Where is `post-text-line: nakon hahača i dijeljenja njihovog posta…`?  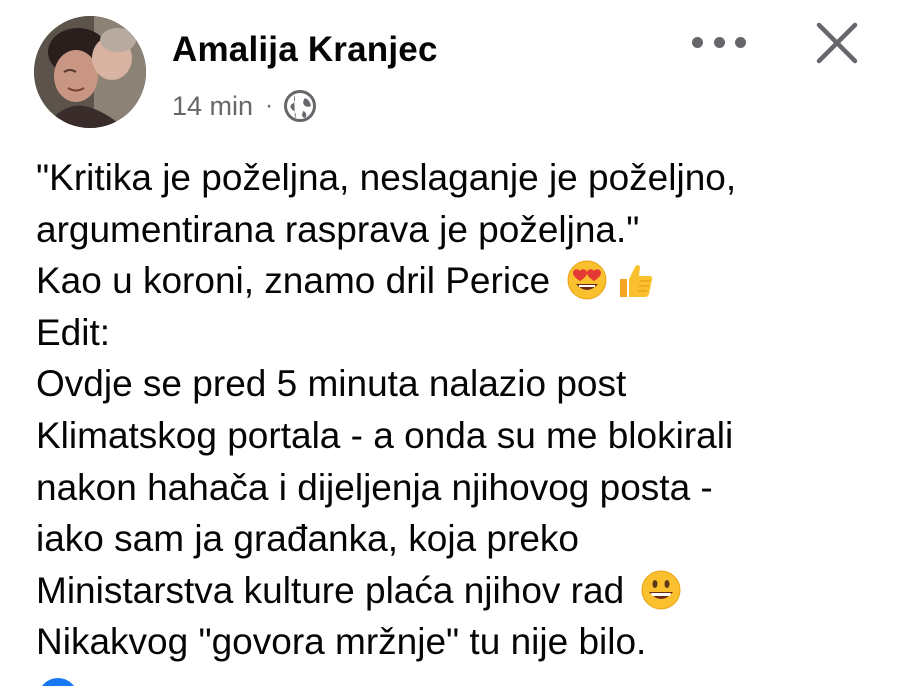 post-text-line: nakon hahača i dijeljenja njihovog posta… is located at coordinates (374, 487).